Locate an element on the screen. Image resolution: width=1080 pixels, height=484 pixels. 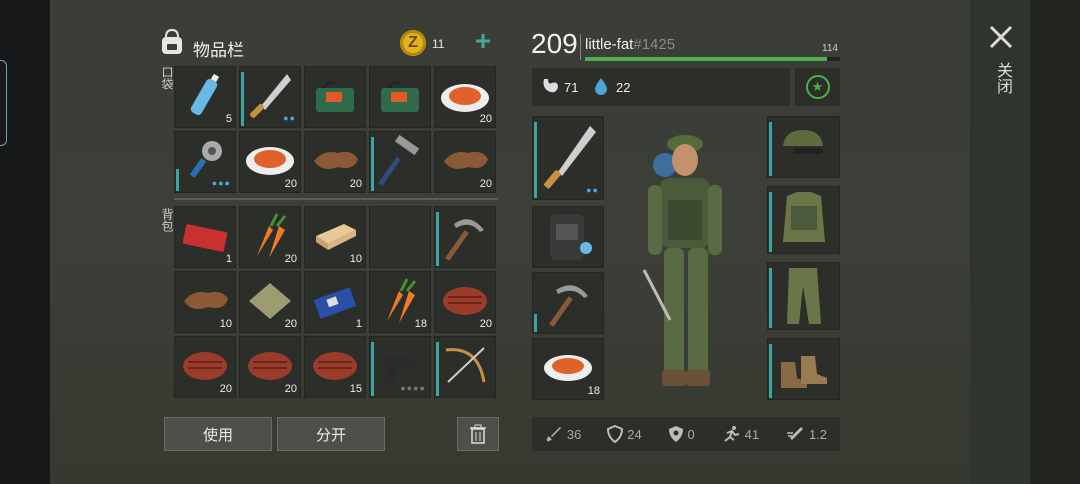
equip-body-slot is located at coordinates (803, 220).